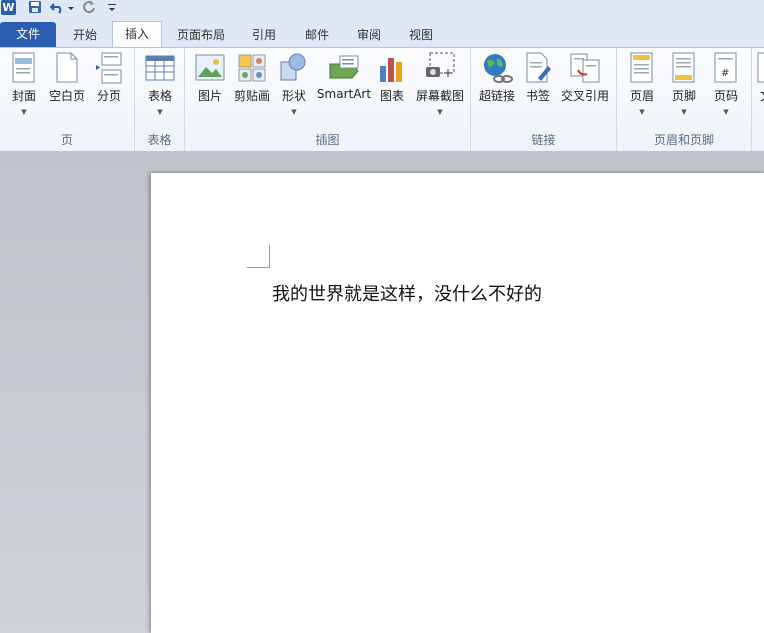  I want to click on ribbon-tabs: 文件 开始 插入 页面布局 引用 邮件 审阅 视图, so click(382, 32).